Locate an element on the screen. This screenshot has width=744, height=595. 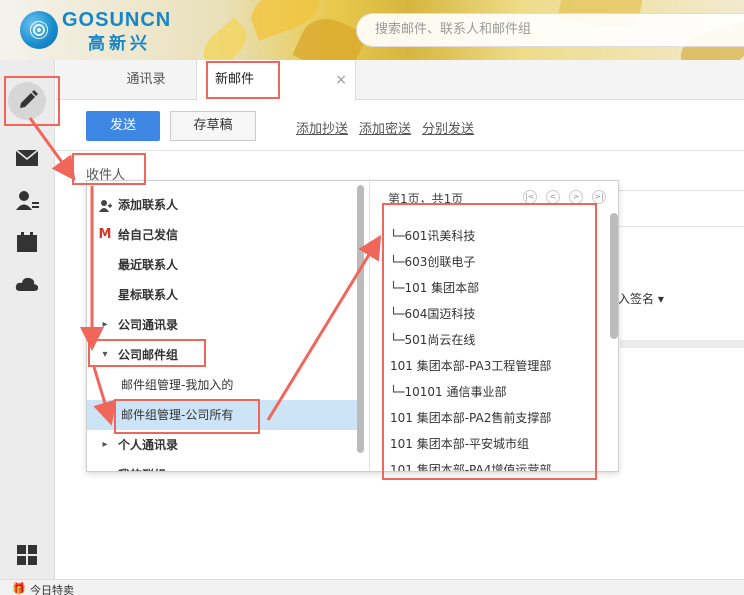
tab-bar: 通讯录 新邮件 × is located at coordinates (400, 80).